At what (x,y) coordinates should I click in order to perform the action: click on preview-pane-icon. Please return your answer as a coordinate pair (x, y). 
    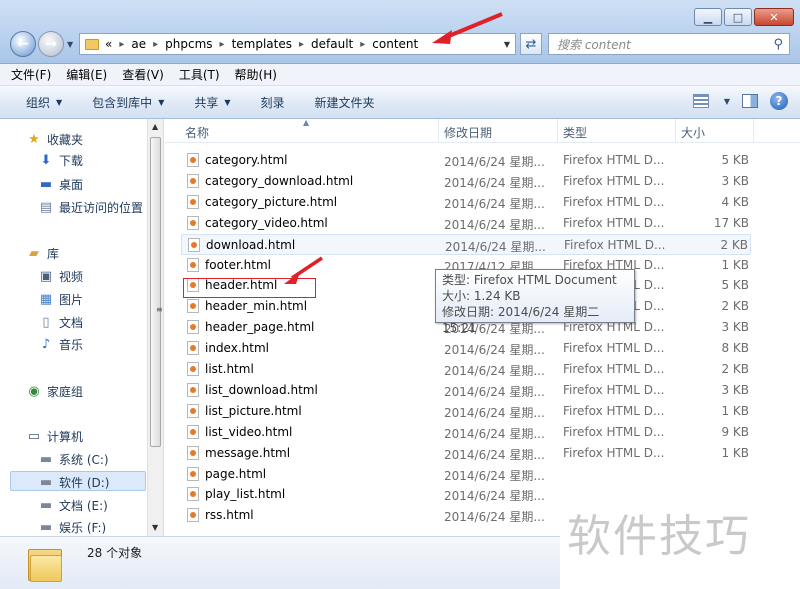
    Looking at the image, I should click on (750, 101).